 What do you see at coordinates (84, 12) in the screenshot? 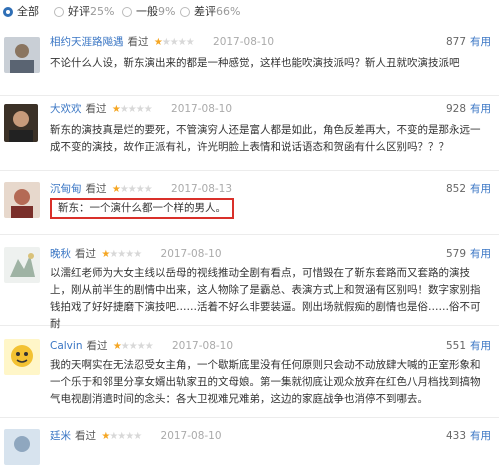
I see `filter-positive: 好评25%` at bounding box center [84, 12].